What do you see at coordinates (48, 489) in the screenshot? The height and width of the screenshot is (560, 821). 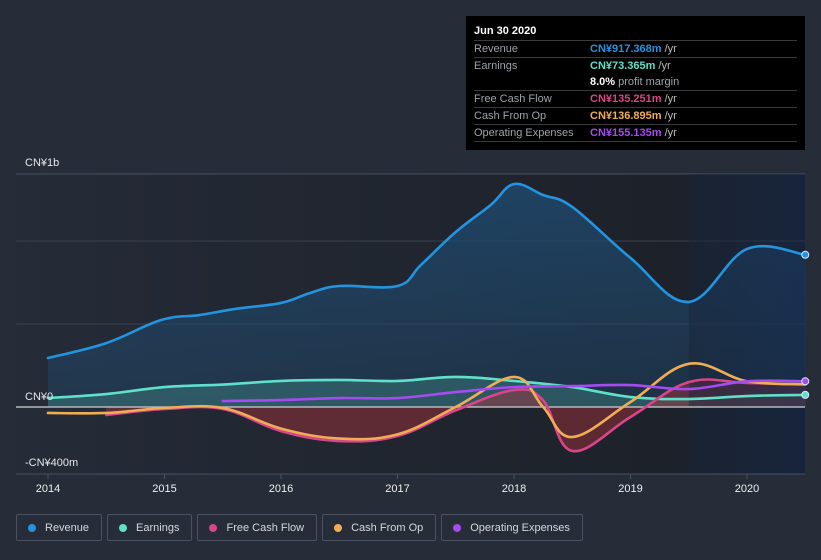 I see `x-tick-label: 2014` at bounding box center [48, 489].